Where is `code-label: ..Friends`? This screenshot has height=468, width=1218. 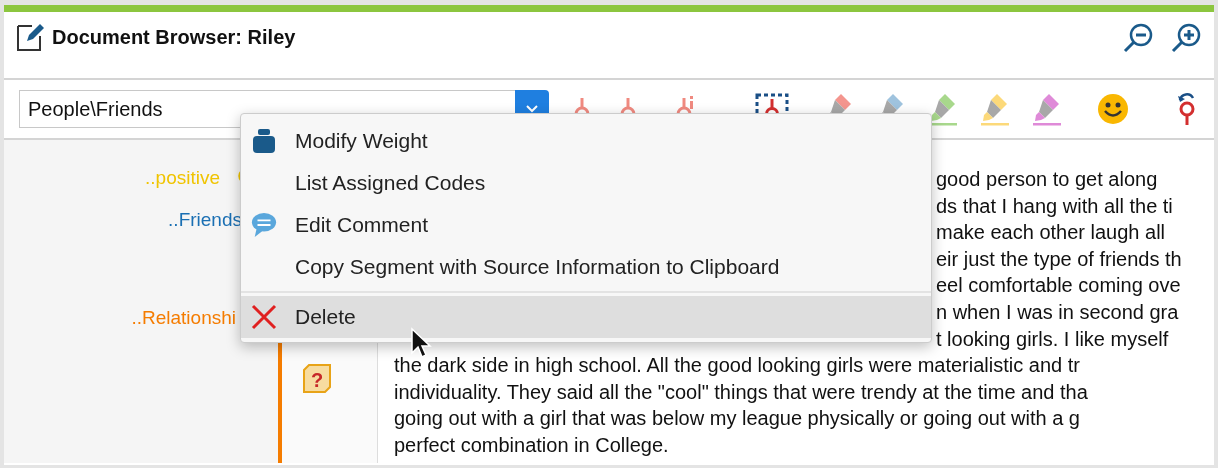 code-label: ..Friends is located at coordinates (205, 220).